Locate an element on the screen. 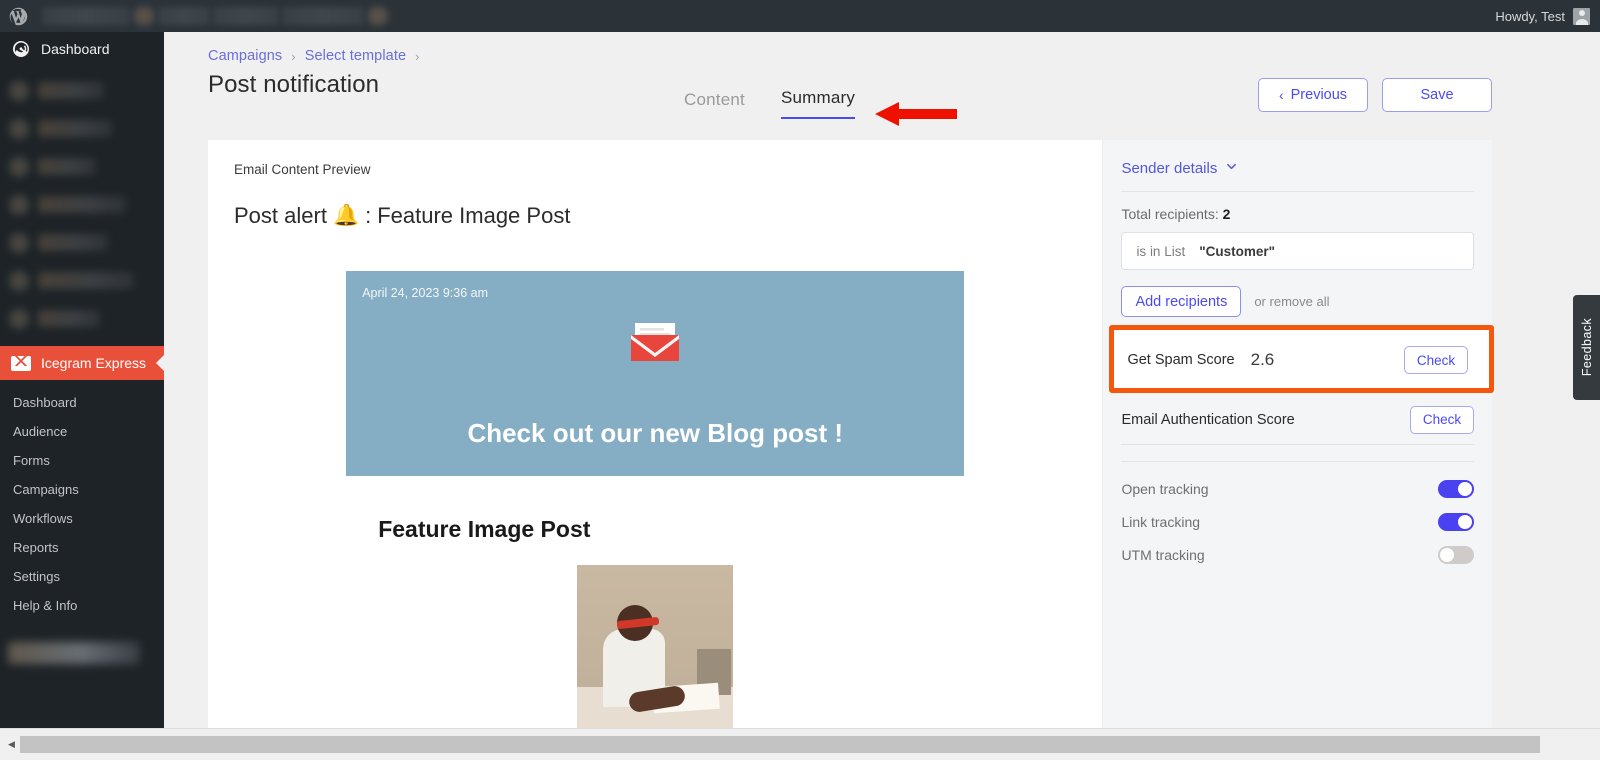 The width and height of the screenshot is (1600, 760). or-label: or is located at coordinates (1260, 301).